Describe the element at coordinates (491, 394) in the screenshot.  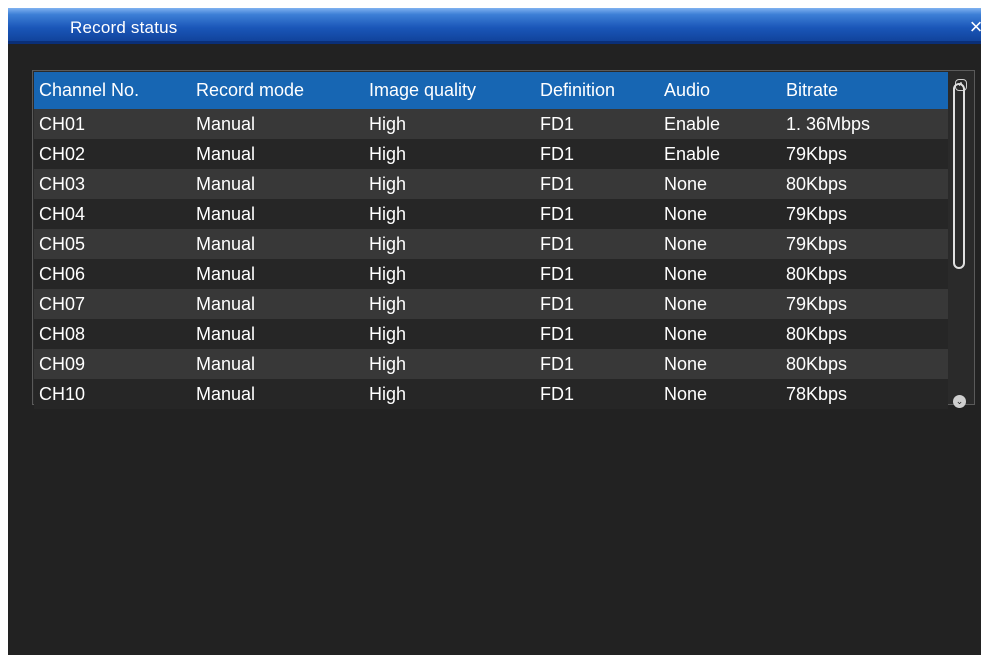
I see `table-row: CH10 Manual High FD1 None 78Kbps` at that location.